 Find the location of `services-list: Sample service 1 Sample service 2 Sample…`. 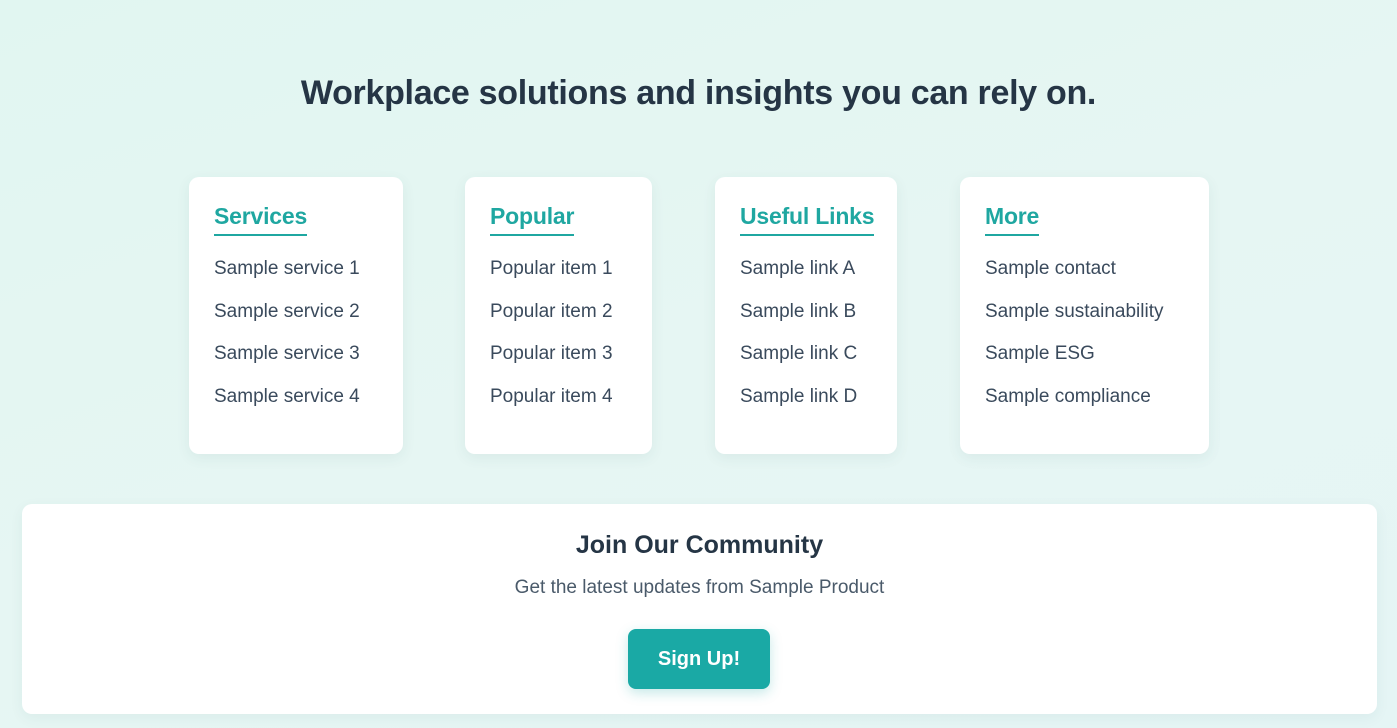

services-list: Sample service 1 Sample service 2 Sample… is located at coordinates (308, 341).